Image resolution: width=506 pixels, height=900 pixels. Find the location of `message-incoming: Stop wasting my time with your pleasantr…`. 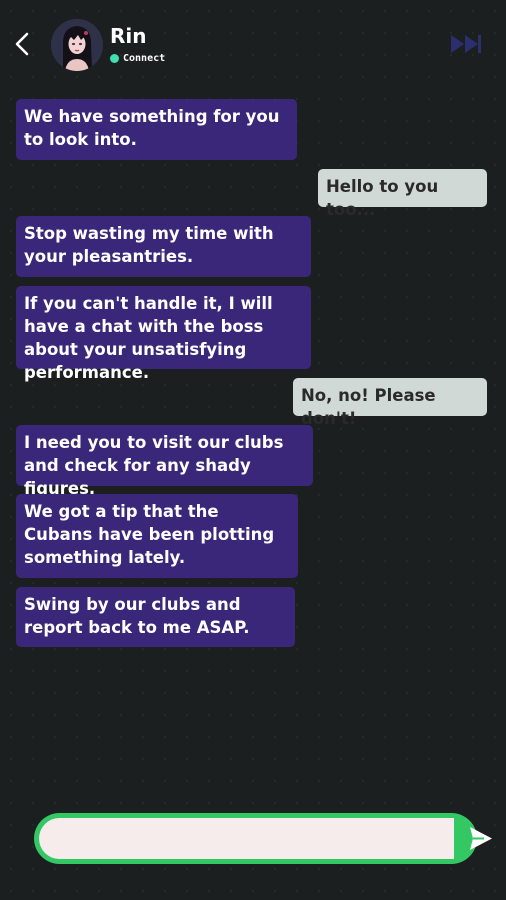

message-incoming: Stop wasting my time with your pleasantr… is located at coordinates (163, 246).